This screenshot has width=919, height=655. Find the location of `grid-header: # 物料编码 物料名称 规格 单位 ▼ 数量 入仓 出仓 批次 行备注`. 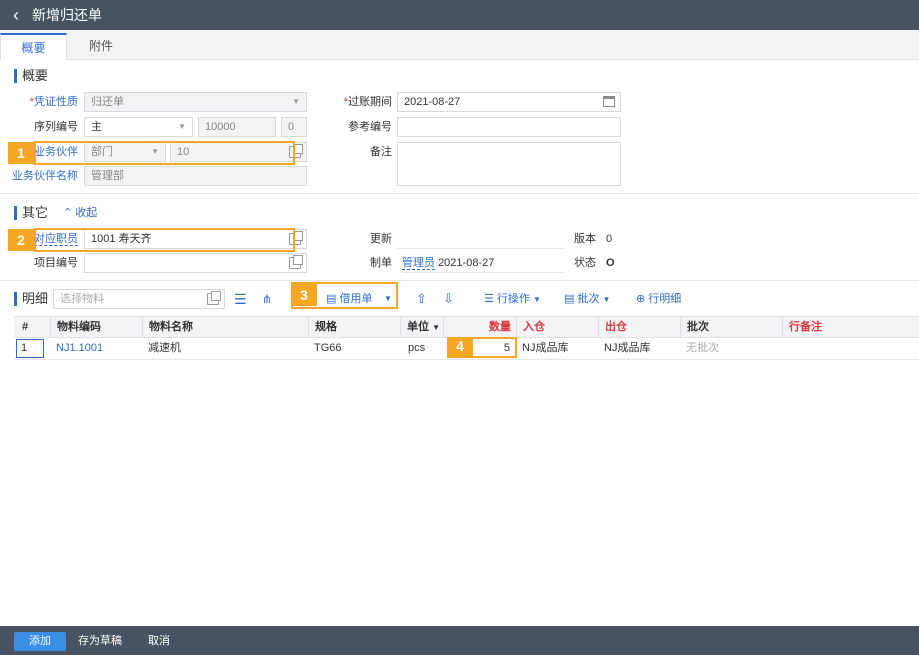

grid-header: # 物料编码 物料名称 规格 单位 ▼ 数量 入仓 出仓 批次 行备注 is located at coordinates (466, 327).